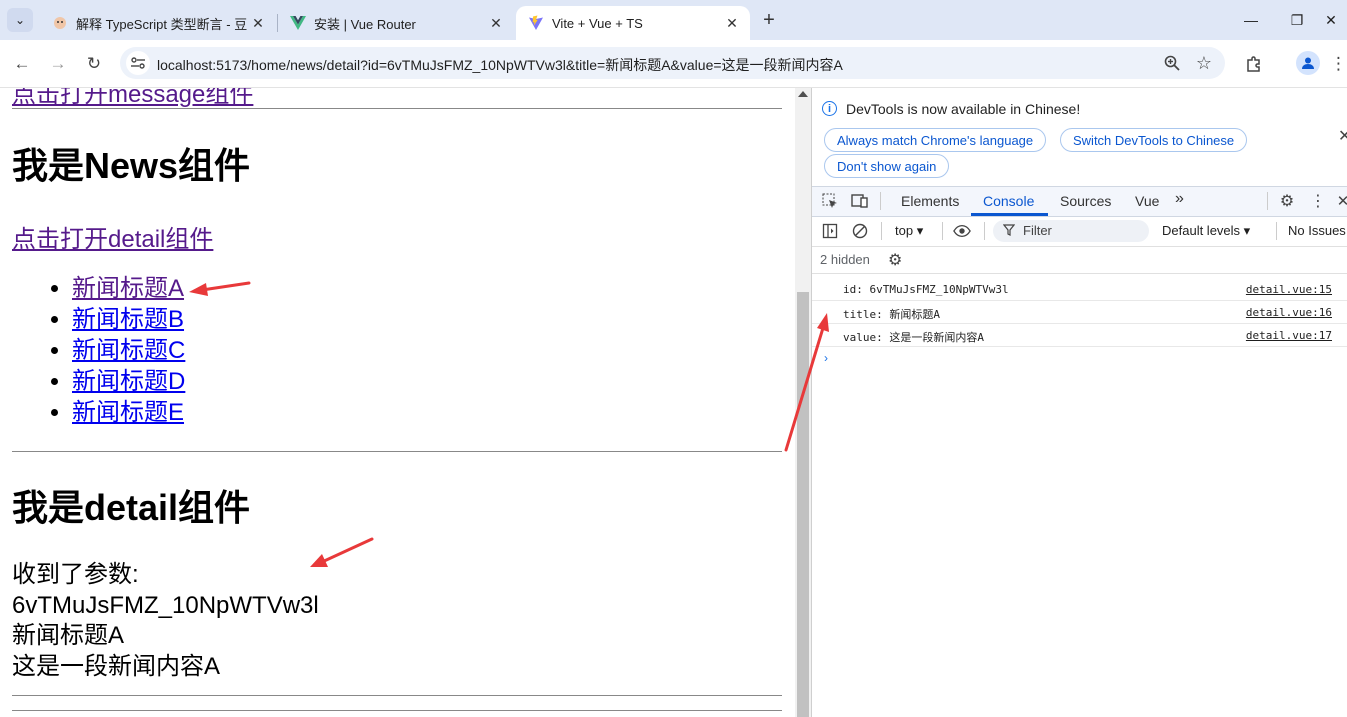  I want to click on log-message: title: 新闻标题A, so click(891, 314).